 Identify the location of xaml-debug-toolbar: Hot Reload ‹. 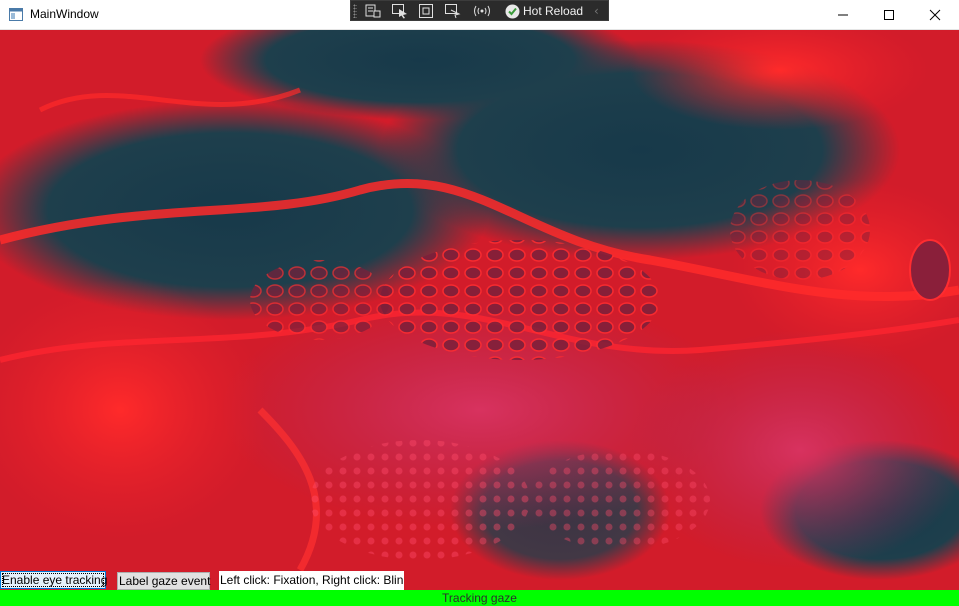
(479, 10).